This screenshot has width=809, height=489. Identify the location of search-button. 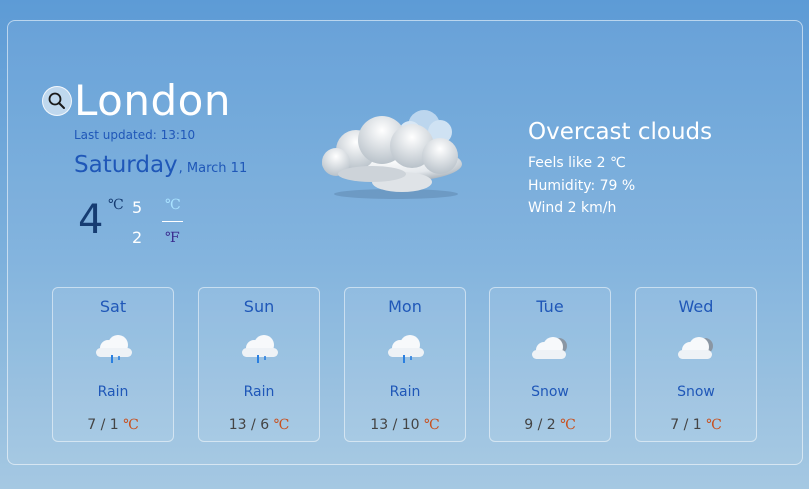
(57, 101).